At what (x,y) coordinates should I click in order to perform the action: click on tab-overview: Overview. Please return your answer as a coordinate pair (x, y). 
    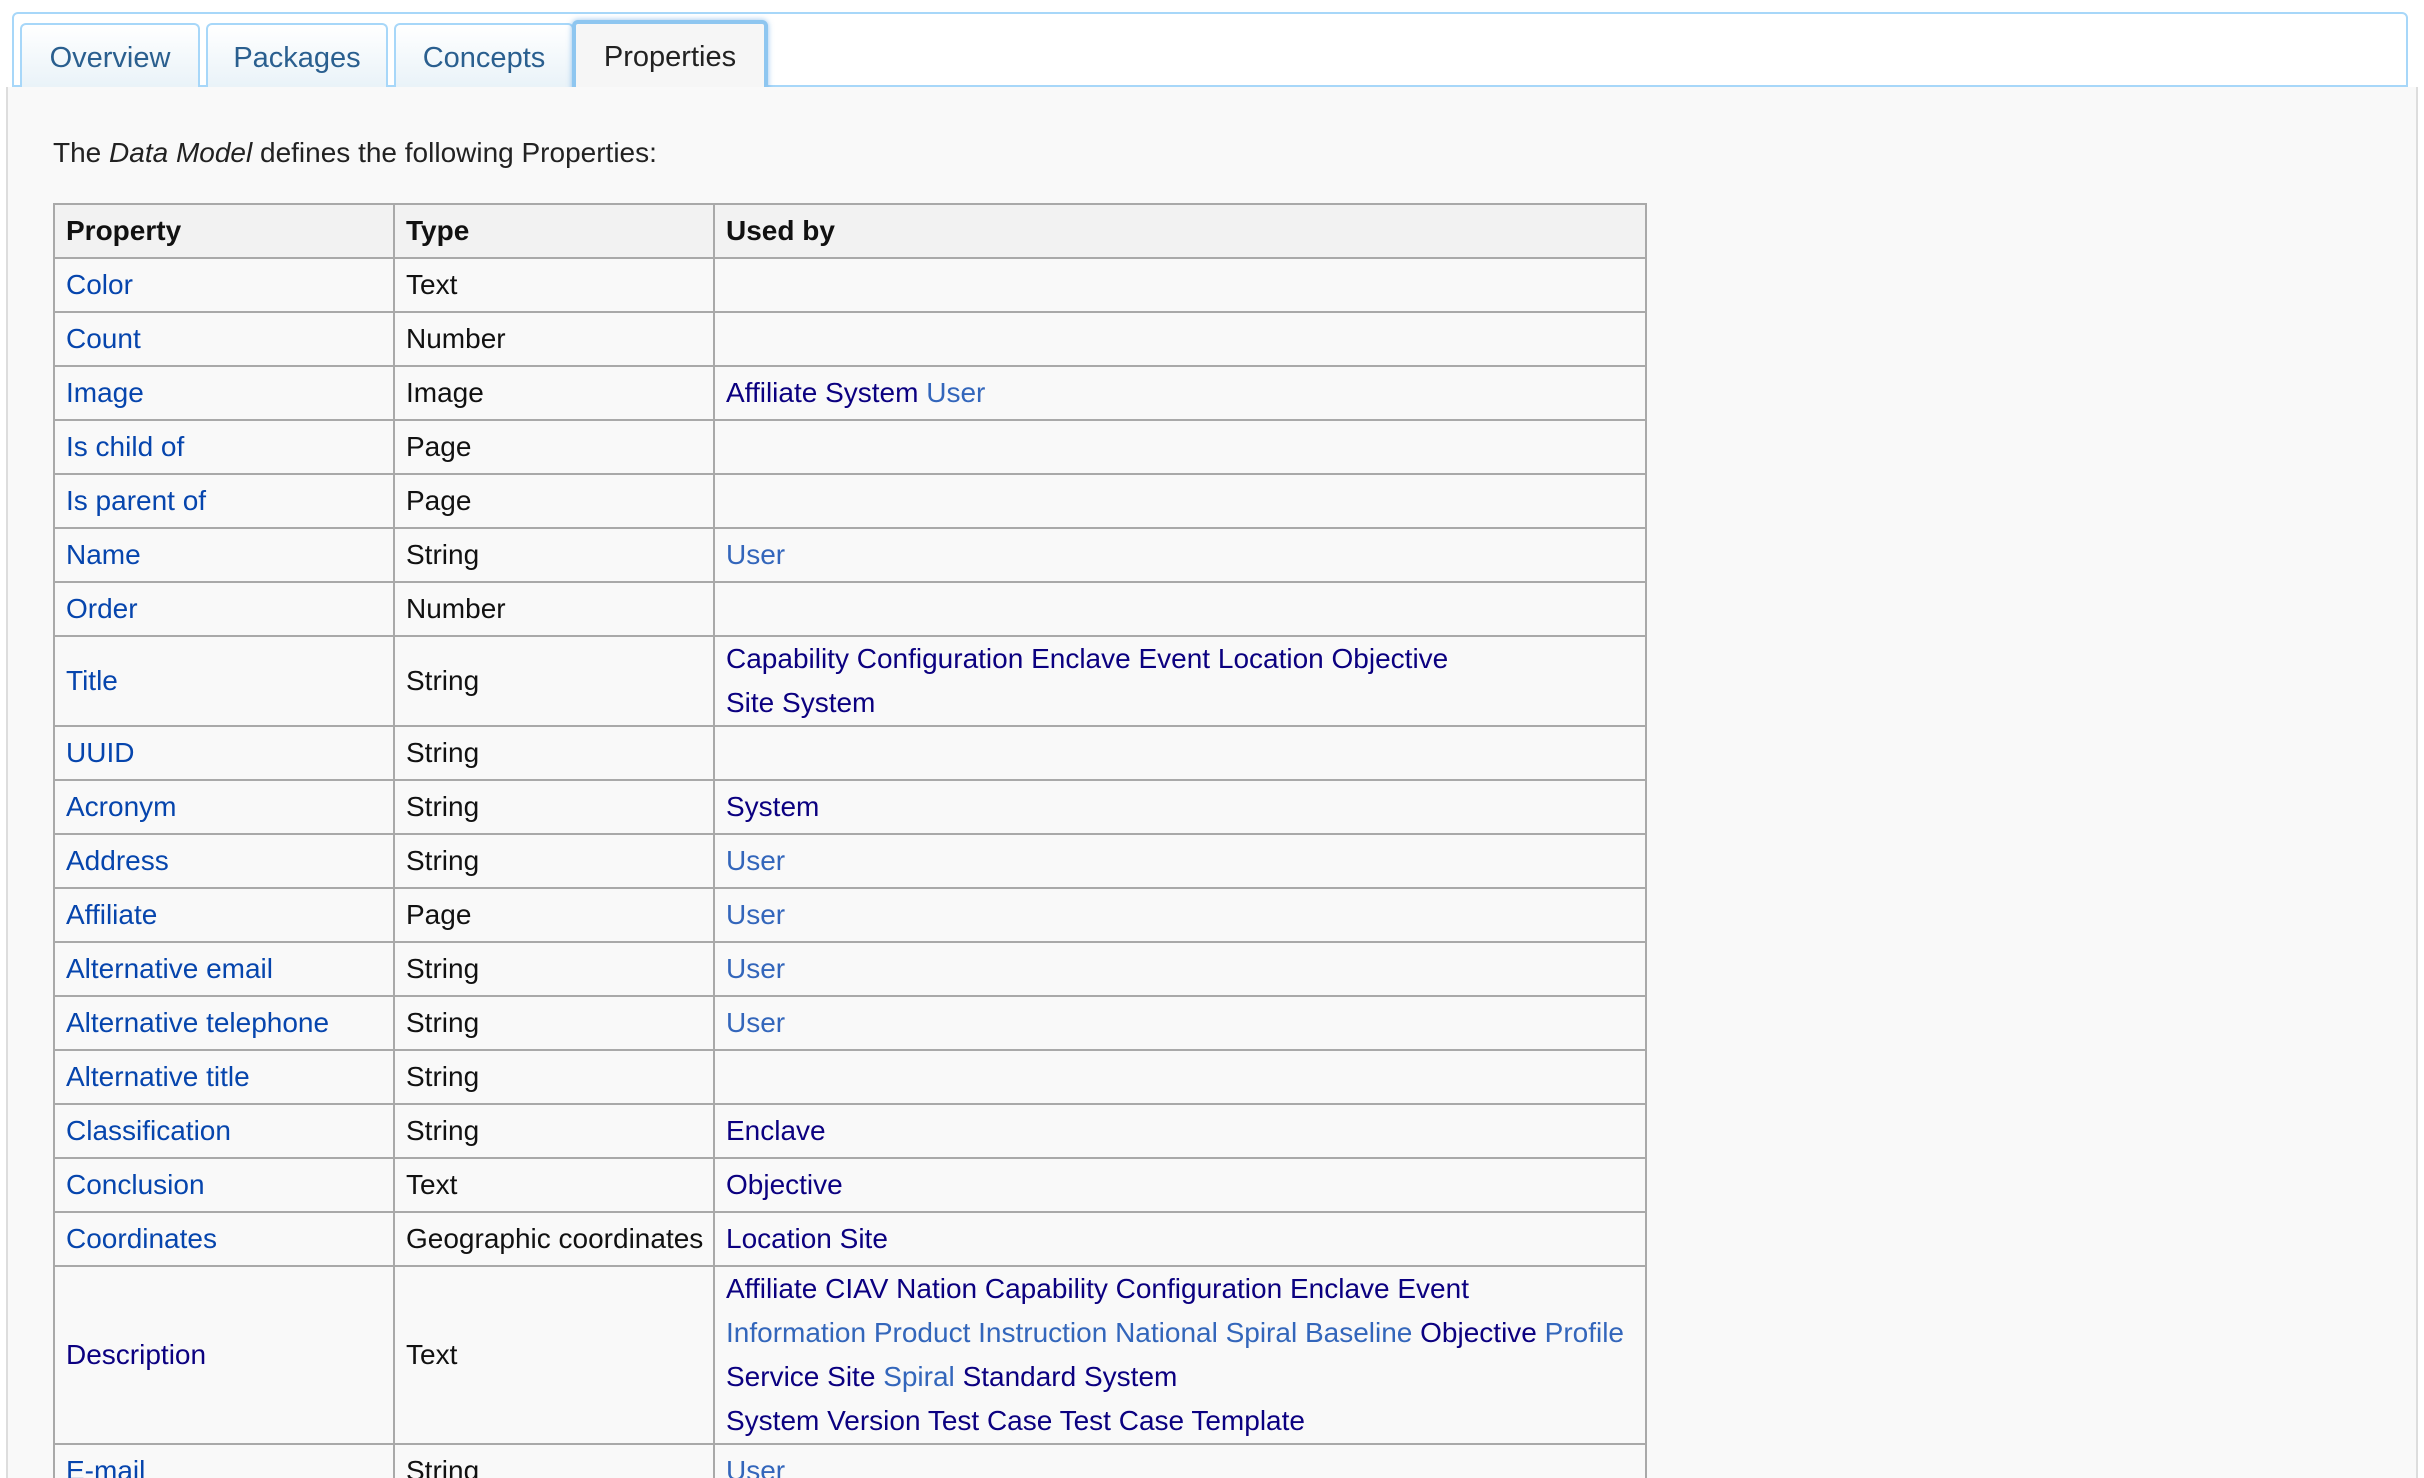
    Looking at the image, I should click on (110, 57).